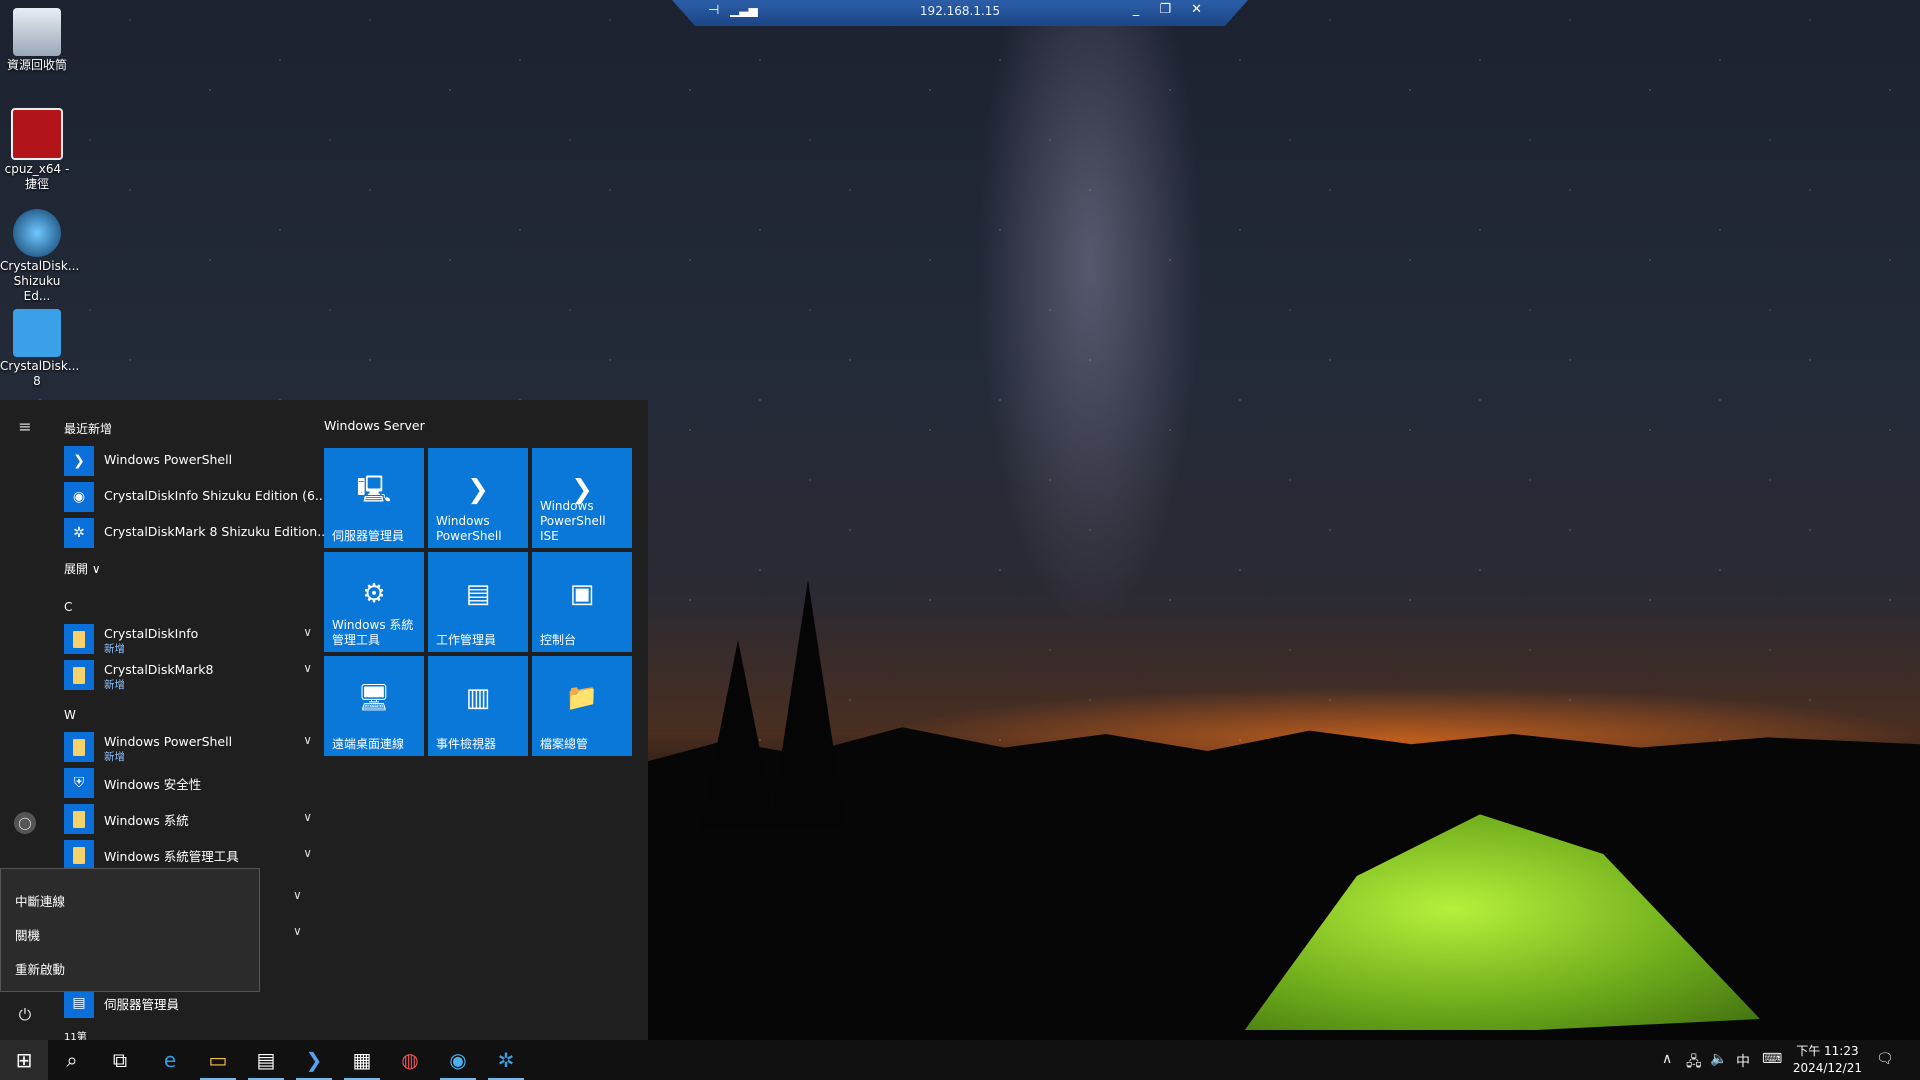 The height and width of the screenshot is (1080, 1920). Describe the element at coordinates (368, 536) in the screenshot. I see `tile-label: 伺服器管理員` at that location.